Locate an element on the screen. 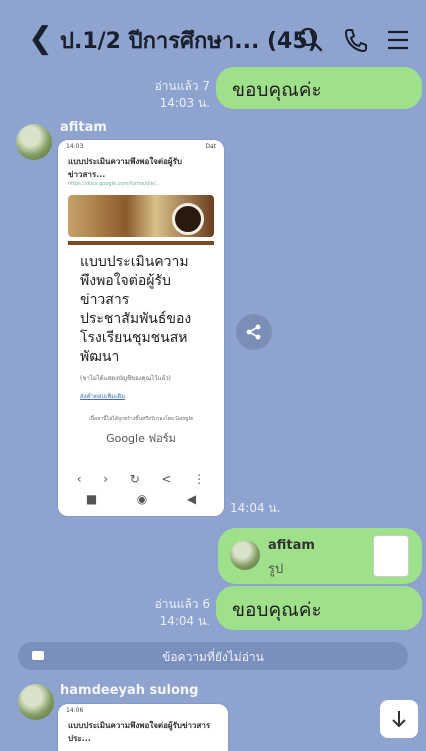  status-time: 14:03 is located at coordinates (75, 146).